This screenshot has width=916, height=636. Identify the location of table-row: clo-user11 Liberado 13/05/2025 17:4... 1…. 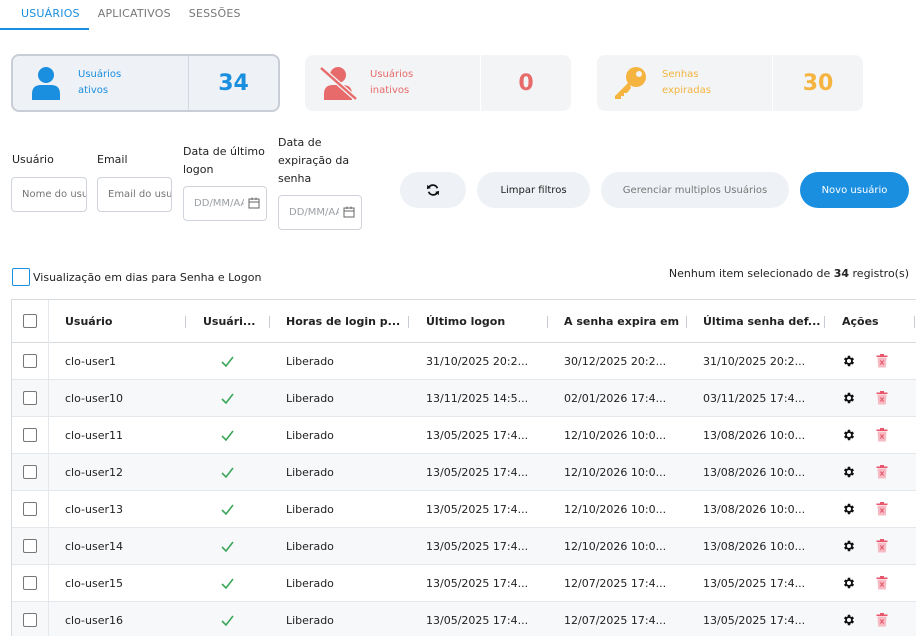
(464, 435).